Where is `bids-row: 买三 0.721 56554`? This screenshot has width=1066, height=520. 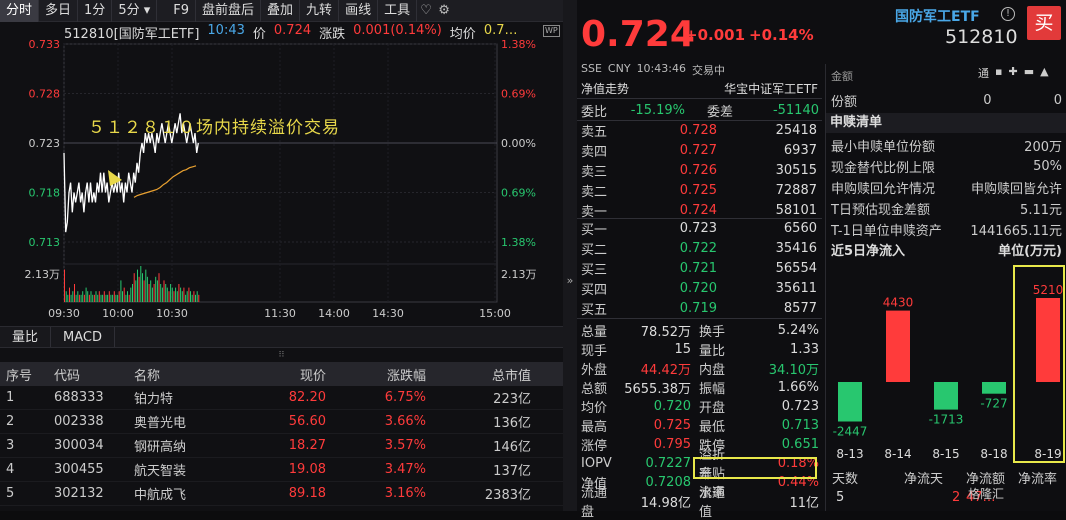
bids-row: 买三 0.721 56554 is located at coordinates (699, 268).